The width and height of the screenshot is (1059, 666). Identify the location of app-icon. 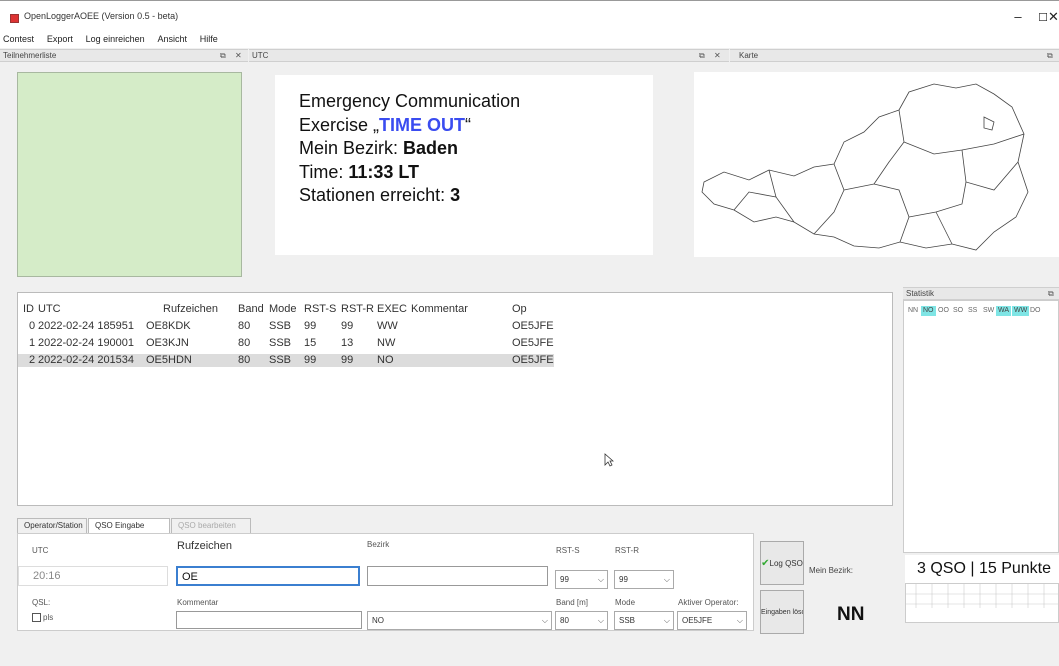
(14, 18).